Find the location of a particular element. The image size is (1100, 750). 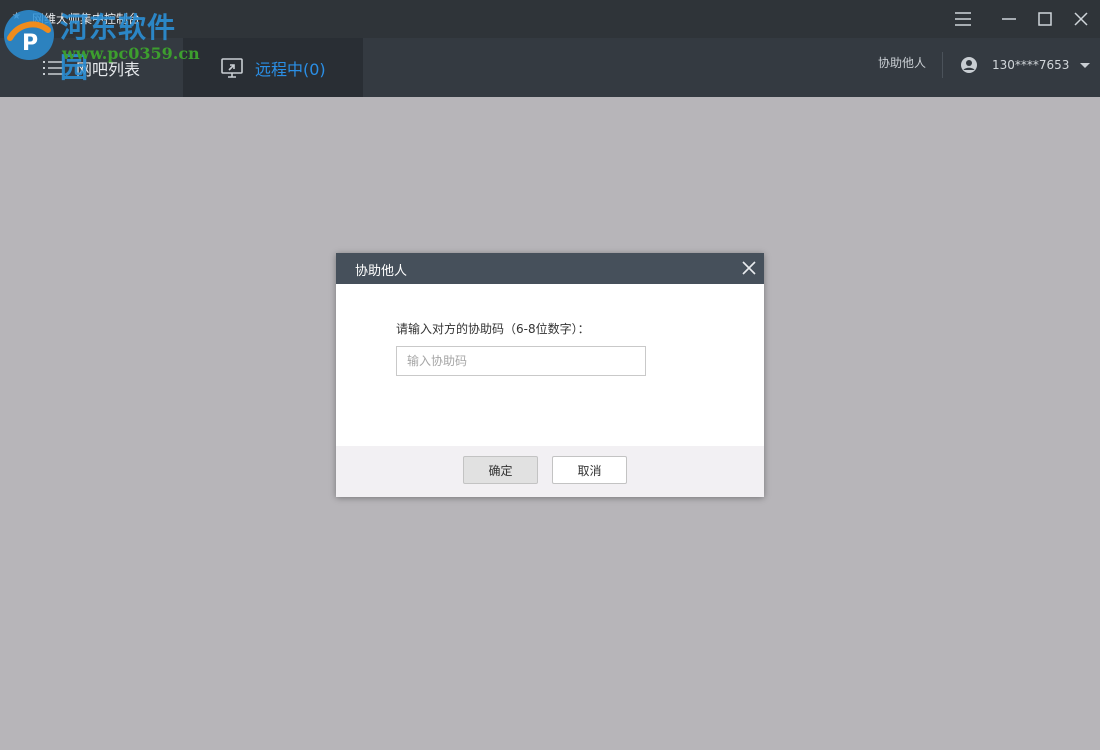

tab-label: 远程中(0) is located at coordinates (290, 69).